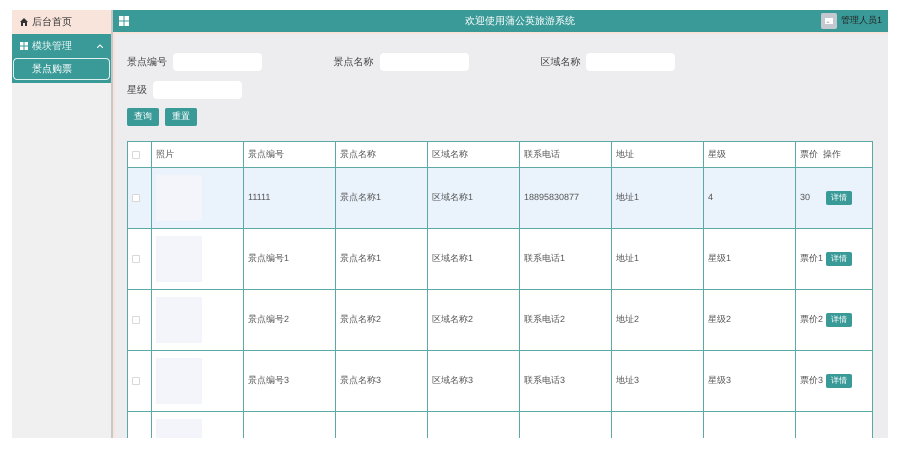  I want to click on table-cell-text: 地址2, so click(628, 319).